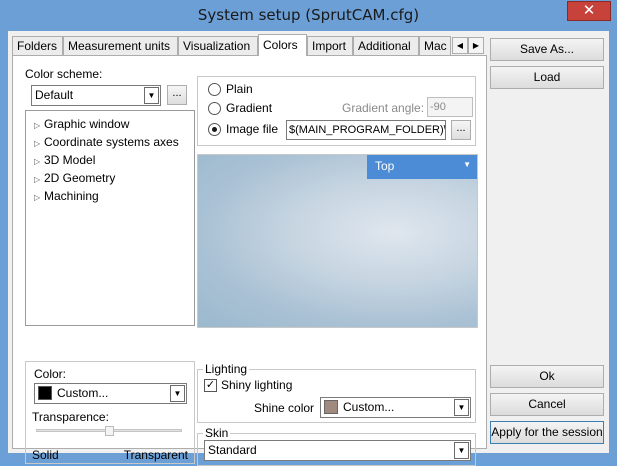 The width and height of the screenshot is (617, 466). What do you see at coordinates (547, 376) in the screenshot?
I see `ok-button: Ok` at bounding box center [547, 376].